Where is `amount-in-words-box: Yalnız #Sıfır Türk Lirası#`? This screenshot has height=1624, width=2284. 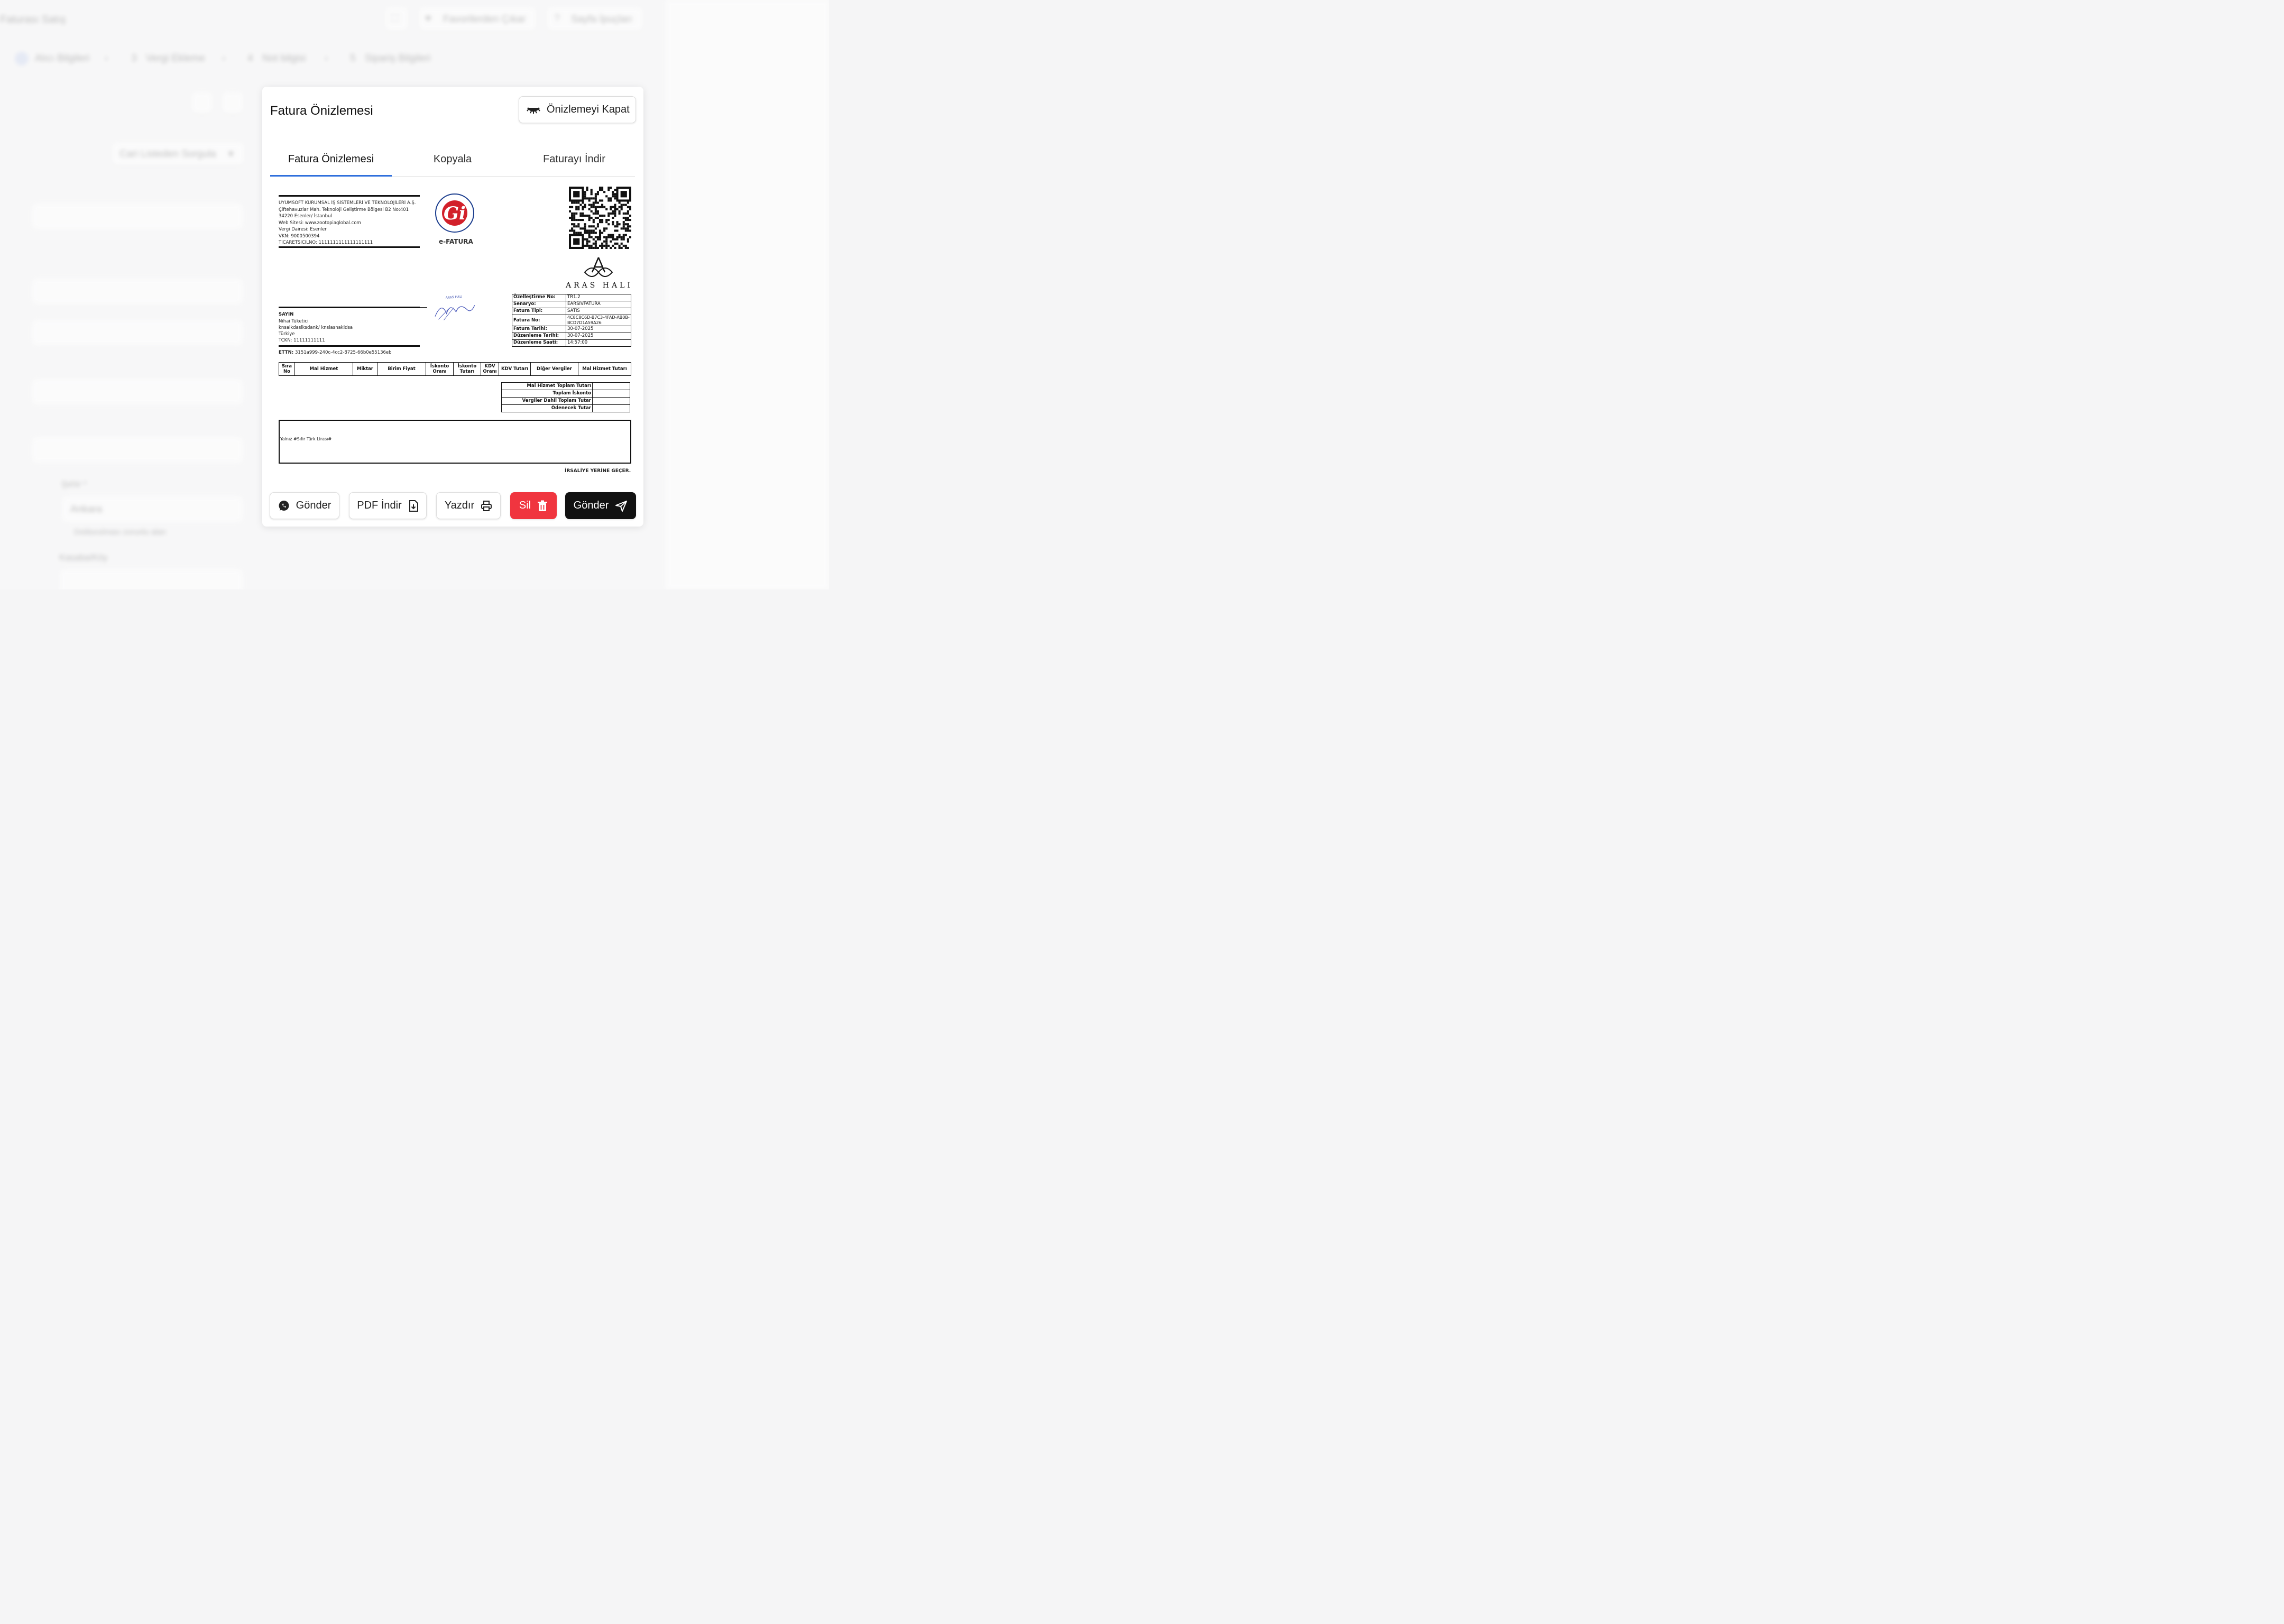 amount-in-words-box: Yalnız #Sıfır Türk Lirası# is located at coordinates (455, 442).